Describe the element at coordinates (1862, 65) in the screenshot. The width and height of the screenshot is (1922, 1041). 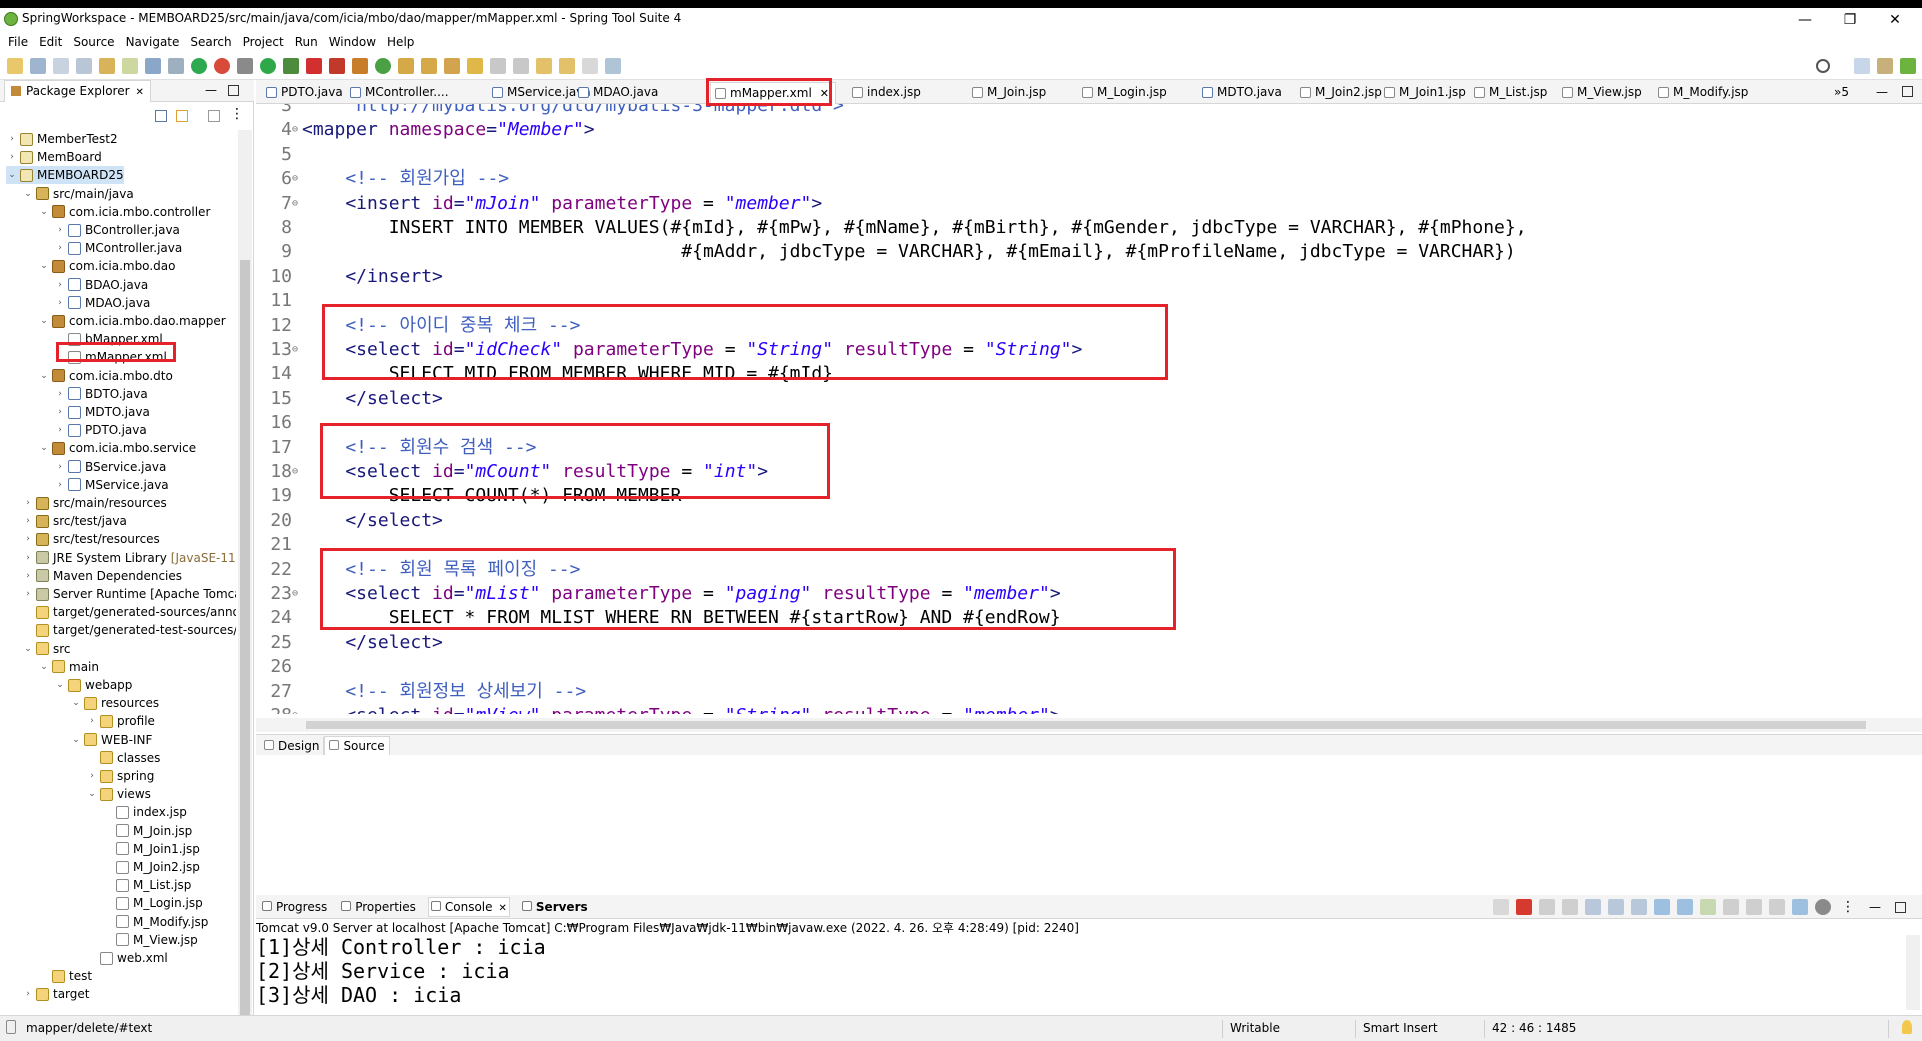
I see `open-perspective-icon` at that location.